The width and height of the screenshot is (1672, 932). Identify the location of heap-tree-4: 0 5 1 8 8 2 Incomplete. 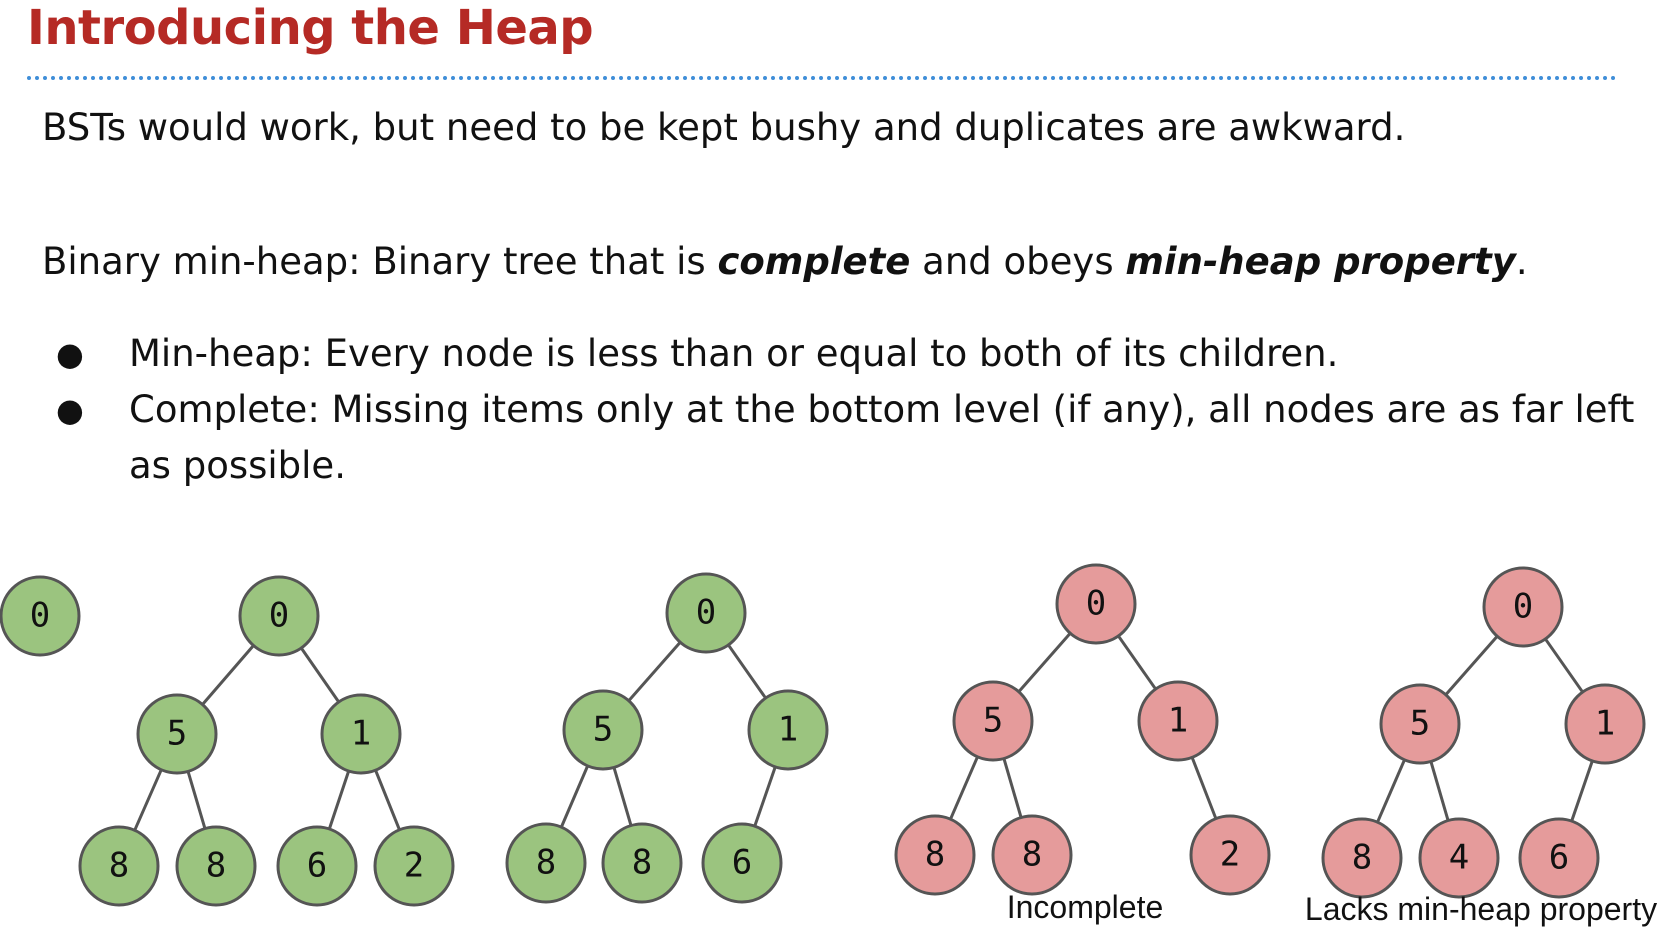
(1082, 744).